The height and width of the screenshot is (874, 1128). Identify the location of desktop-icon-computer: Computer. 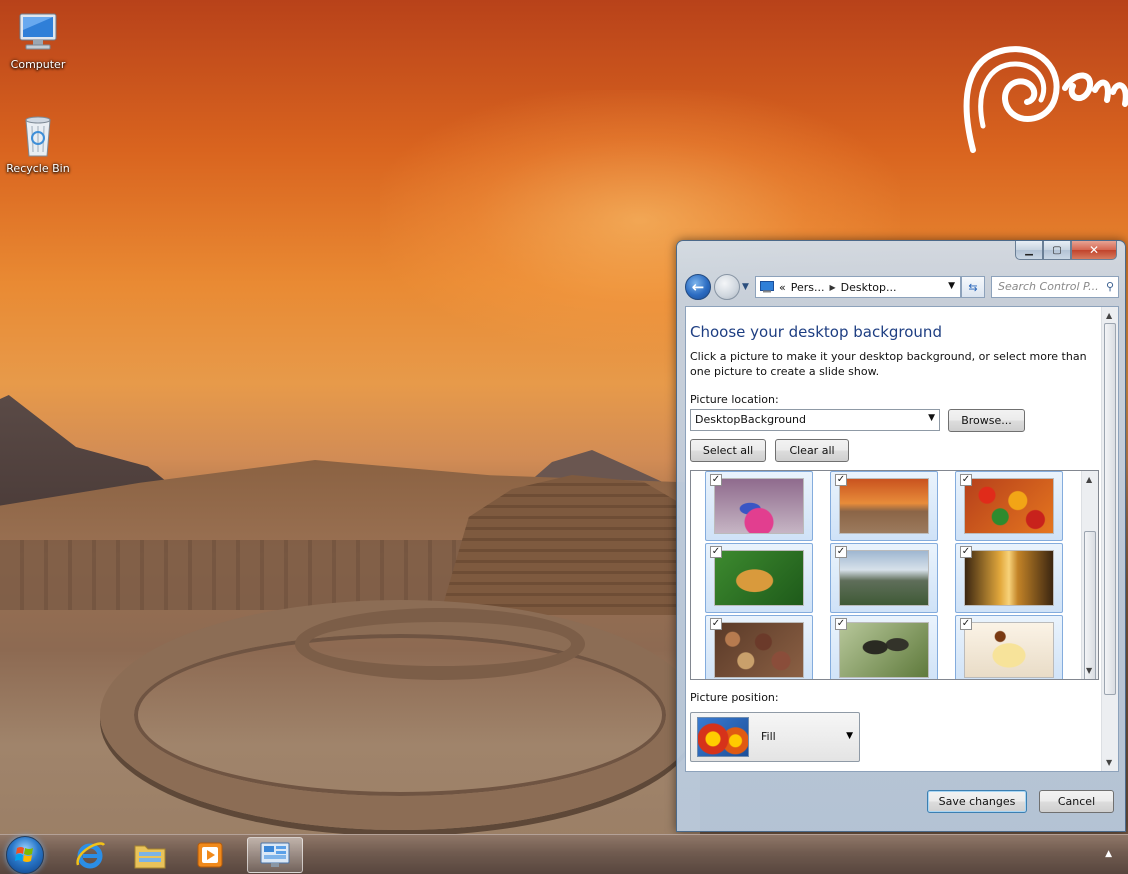
(38, 39).